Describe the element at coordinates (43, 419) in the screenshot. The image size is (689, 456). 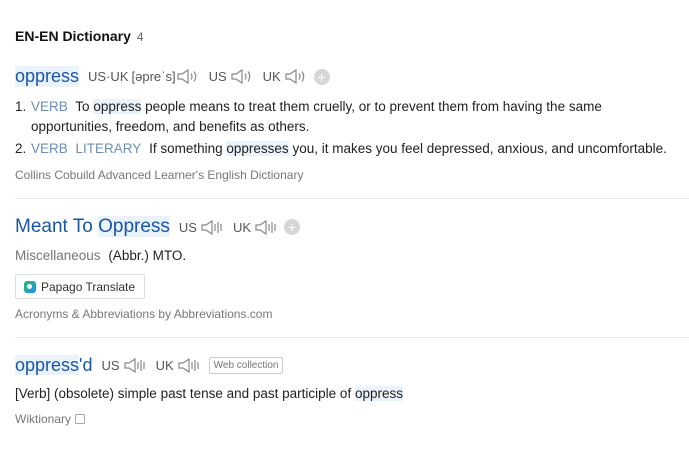
I see `wikt-source: Wiktionary` at that location.